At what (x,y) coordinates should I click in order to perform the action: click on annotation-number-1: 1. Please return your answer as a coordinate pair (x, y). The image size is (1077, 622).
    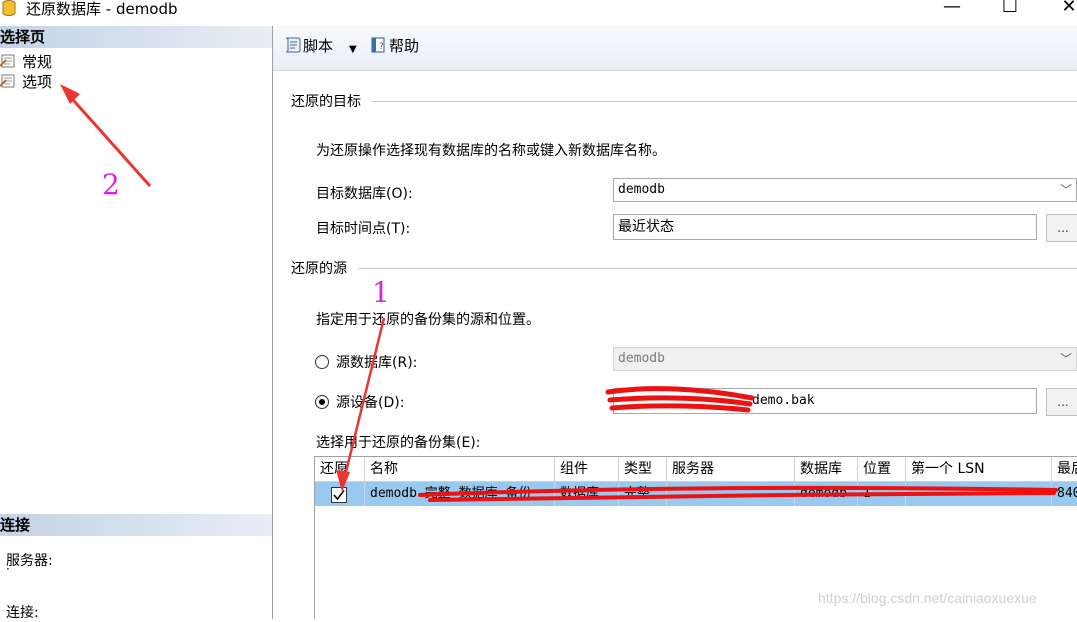
    Looking at the image, I should click on (381, 292).